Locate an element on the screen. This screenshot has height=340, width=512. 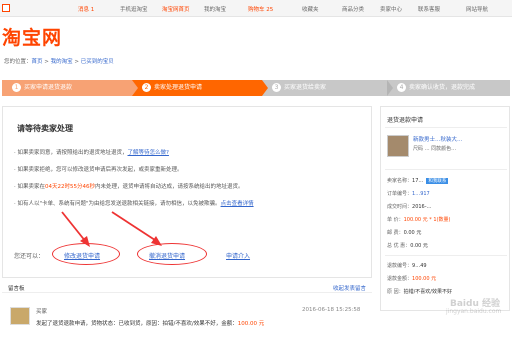
row-label: 邮 费： is located at coordinates (395, 233).